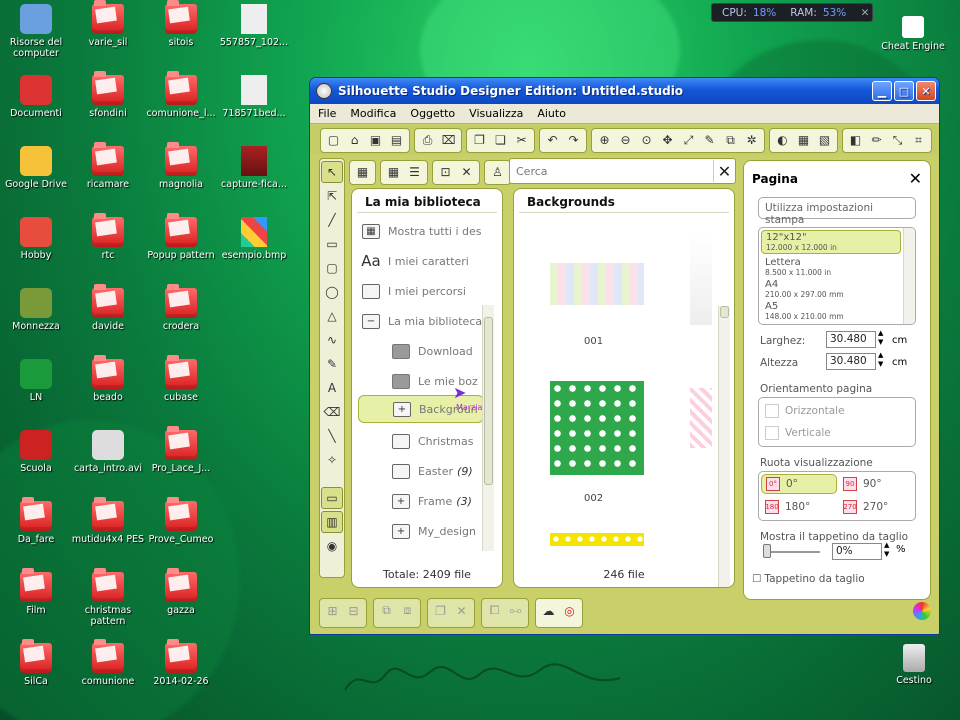 This screenshot has width=960, height=720. I want to click on eyedropper-icon: ✧, so click(332, 460).